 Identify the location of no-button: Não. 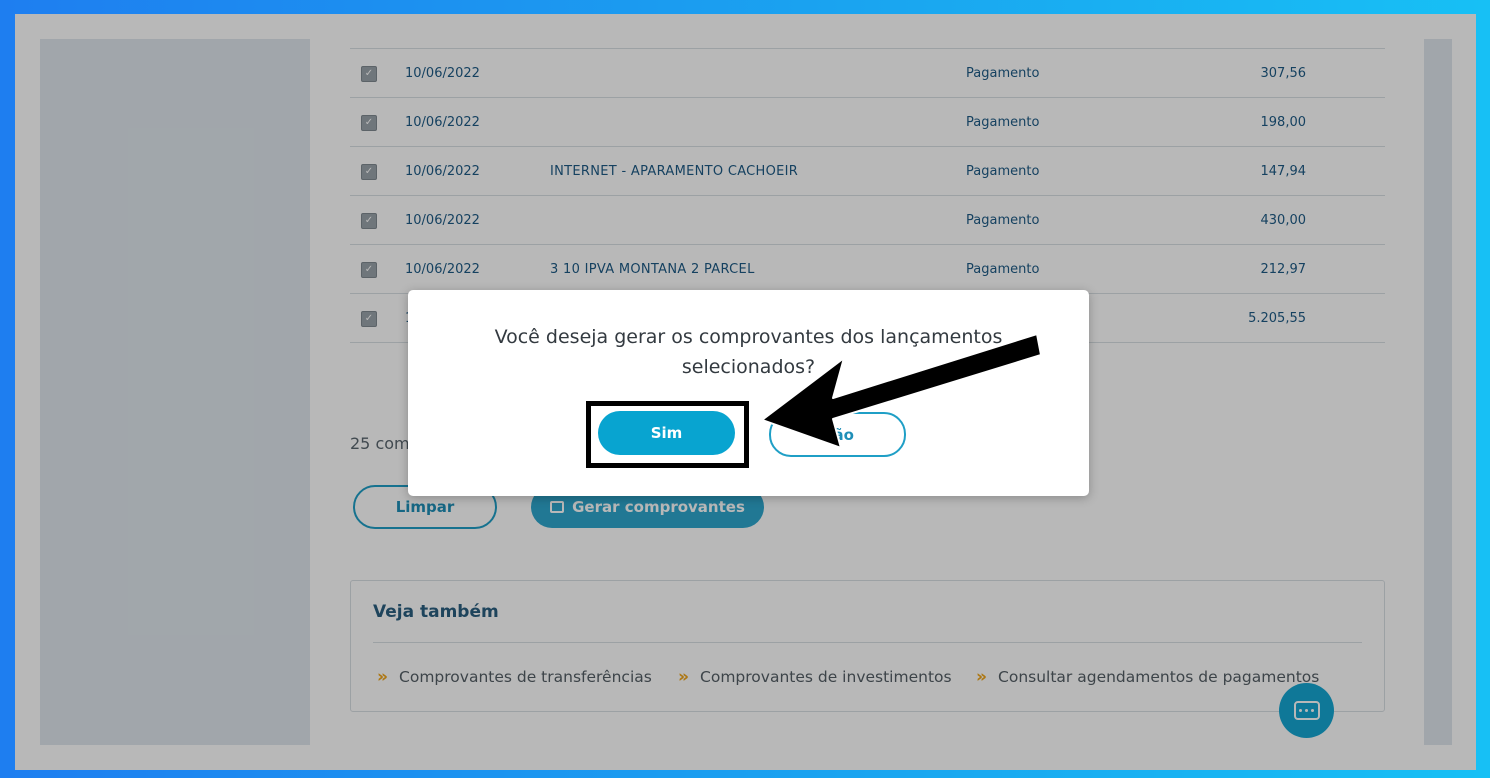
(837, 434).